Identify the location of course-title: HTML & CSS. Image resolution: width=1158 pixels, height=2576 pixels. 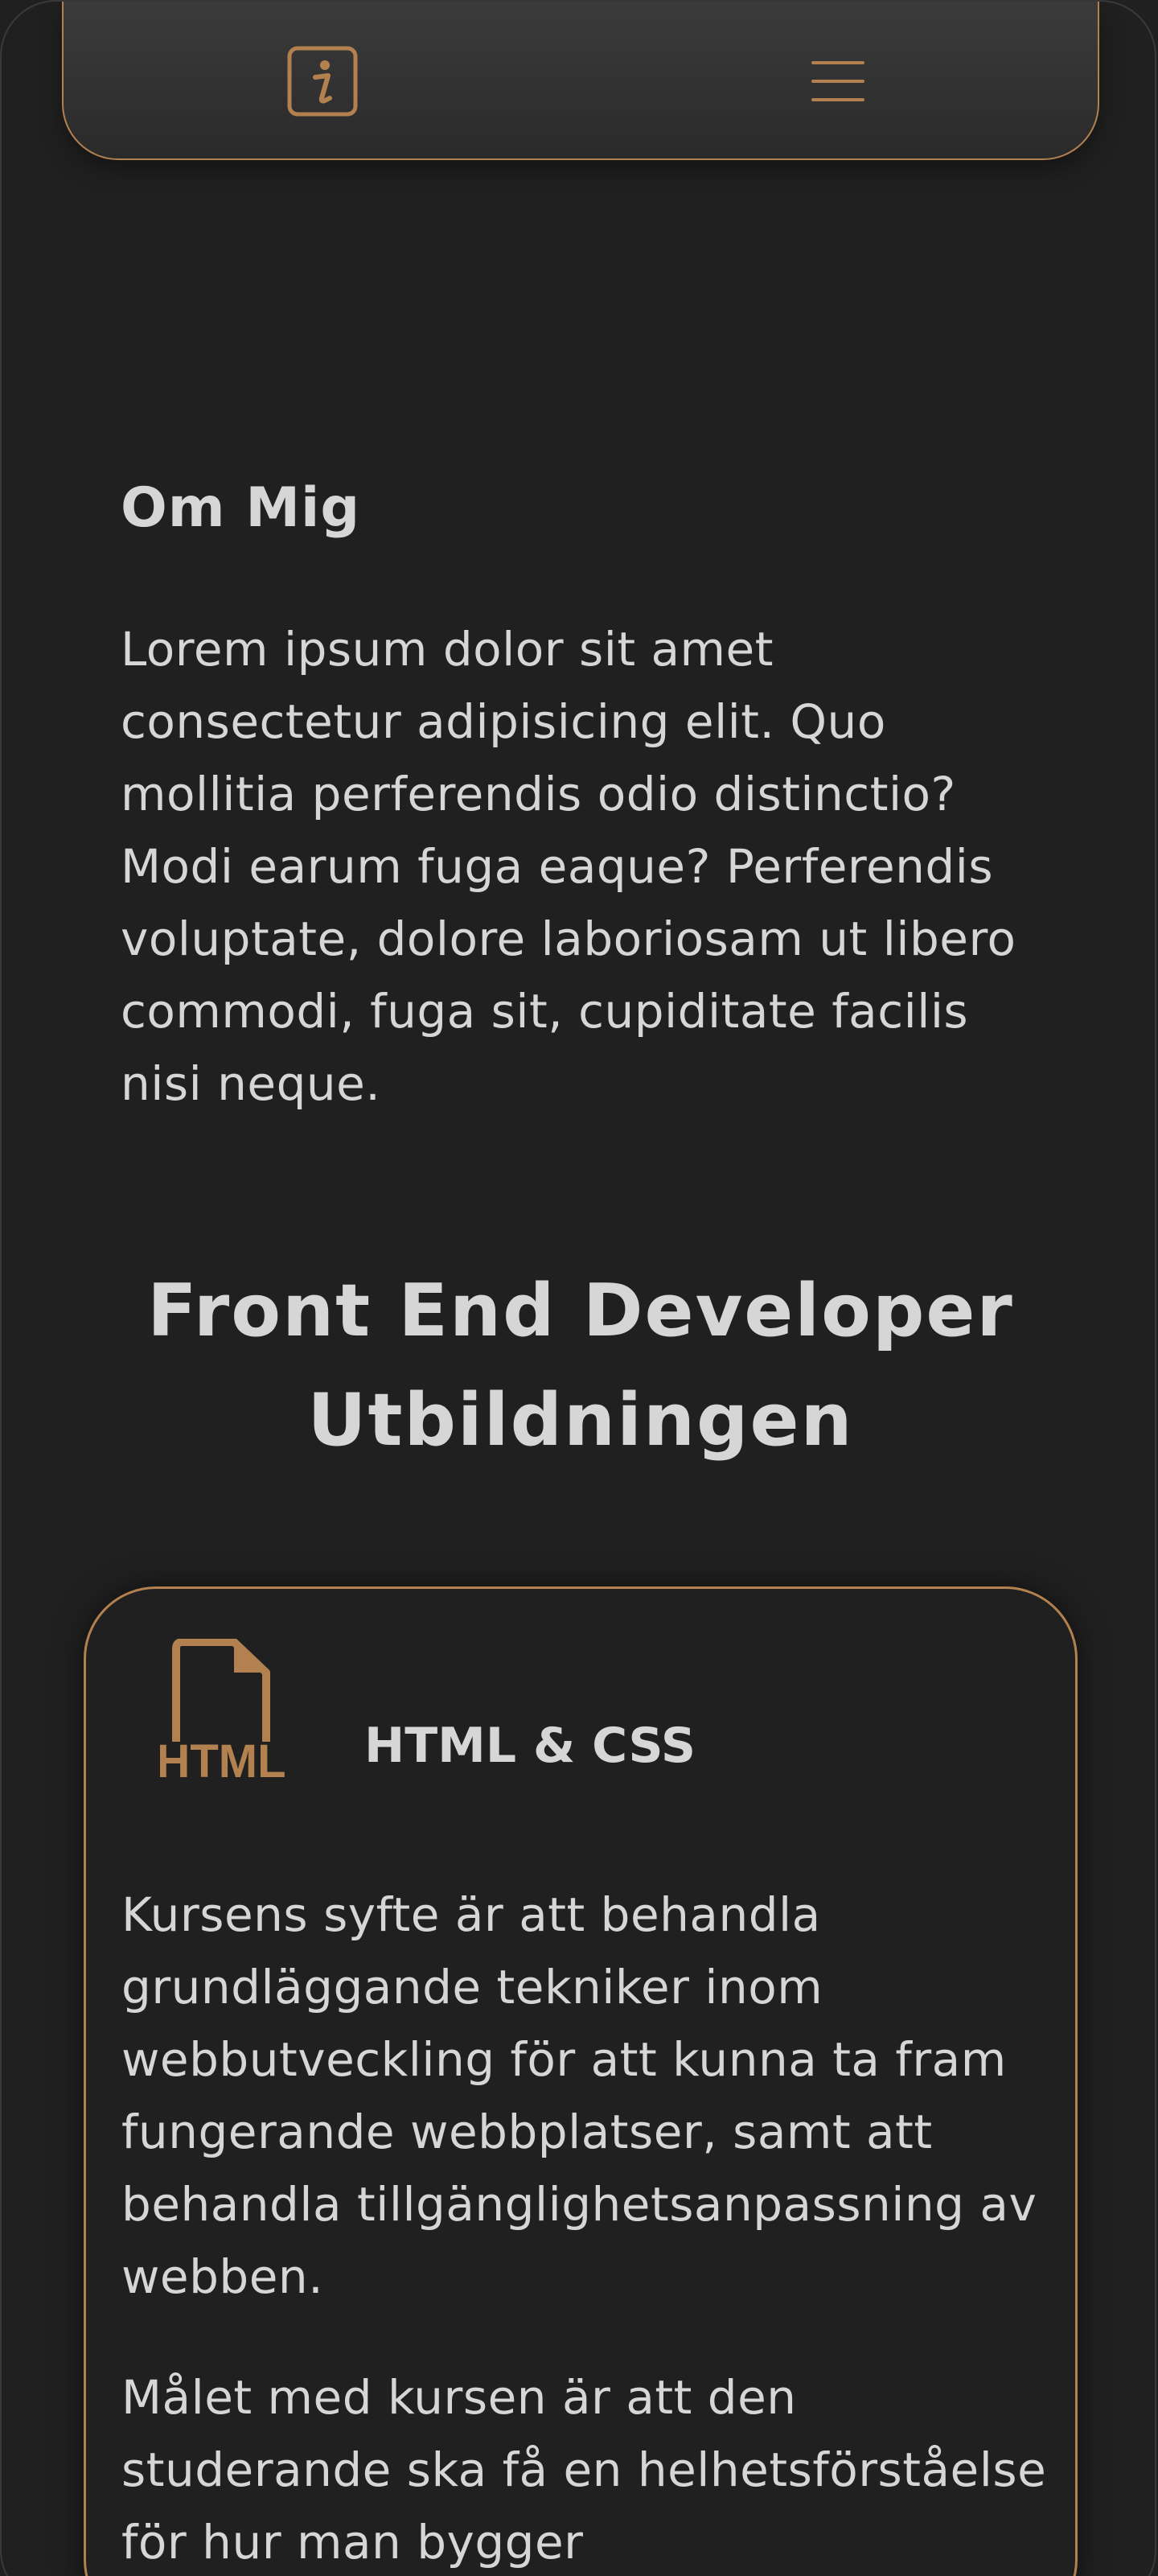
(530, 1746).